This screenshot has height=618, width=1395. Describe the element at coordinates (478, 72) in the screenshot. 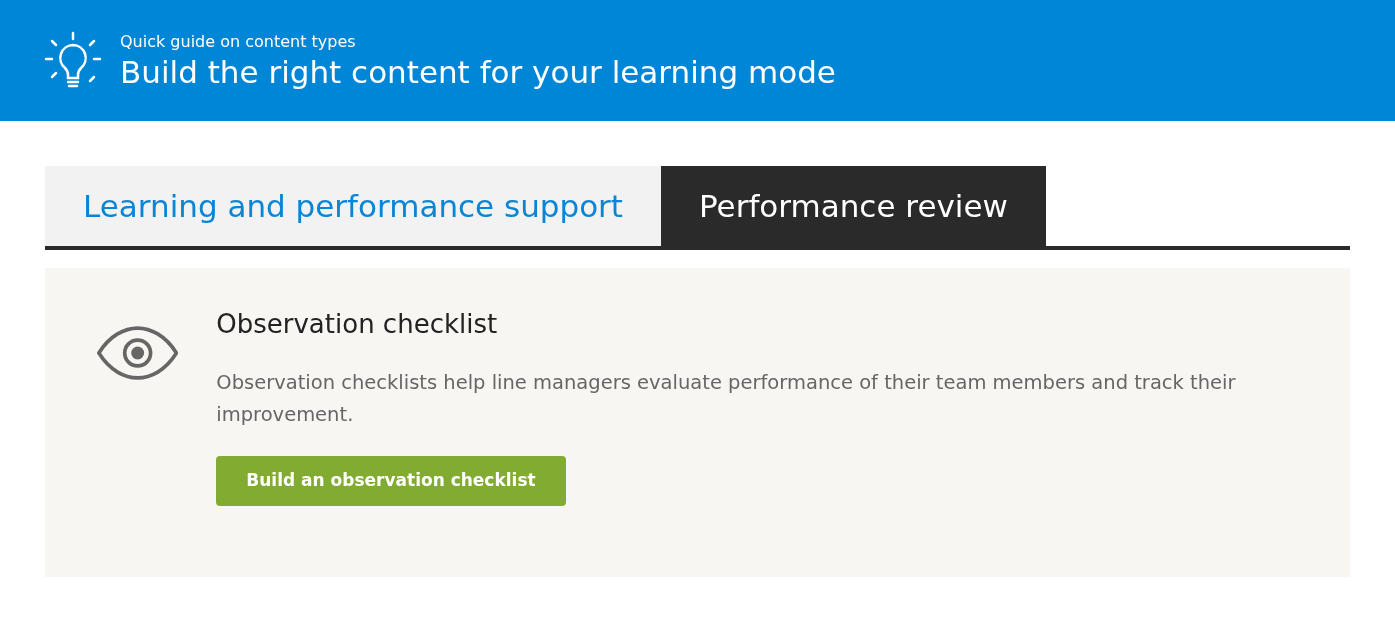

I see `header-title: Build the right content for your learning mode` at that location.